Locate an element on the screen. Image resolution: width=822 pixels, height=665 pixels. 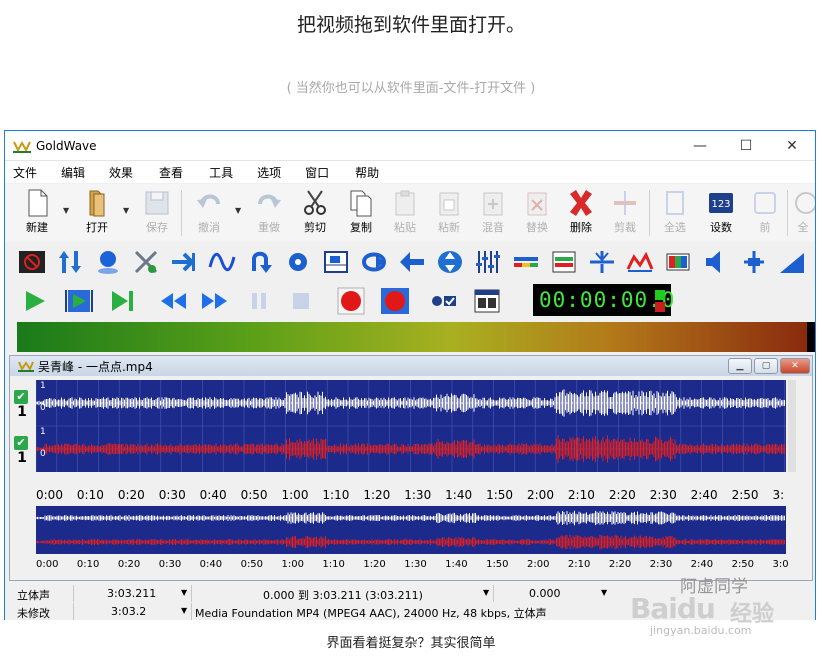
position-dropdown-icon: ▼ is located at coordinates (604, 592).